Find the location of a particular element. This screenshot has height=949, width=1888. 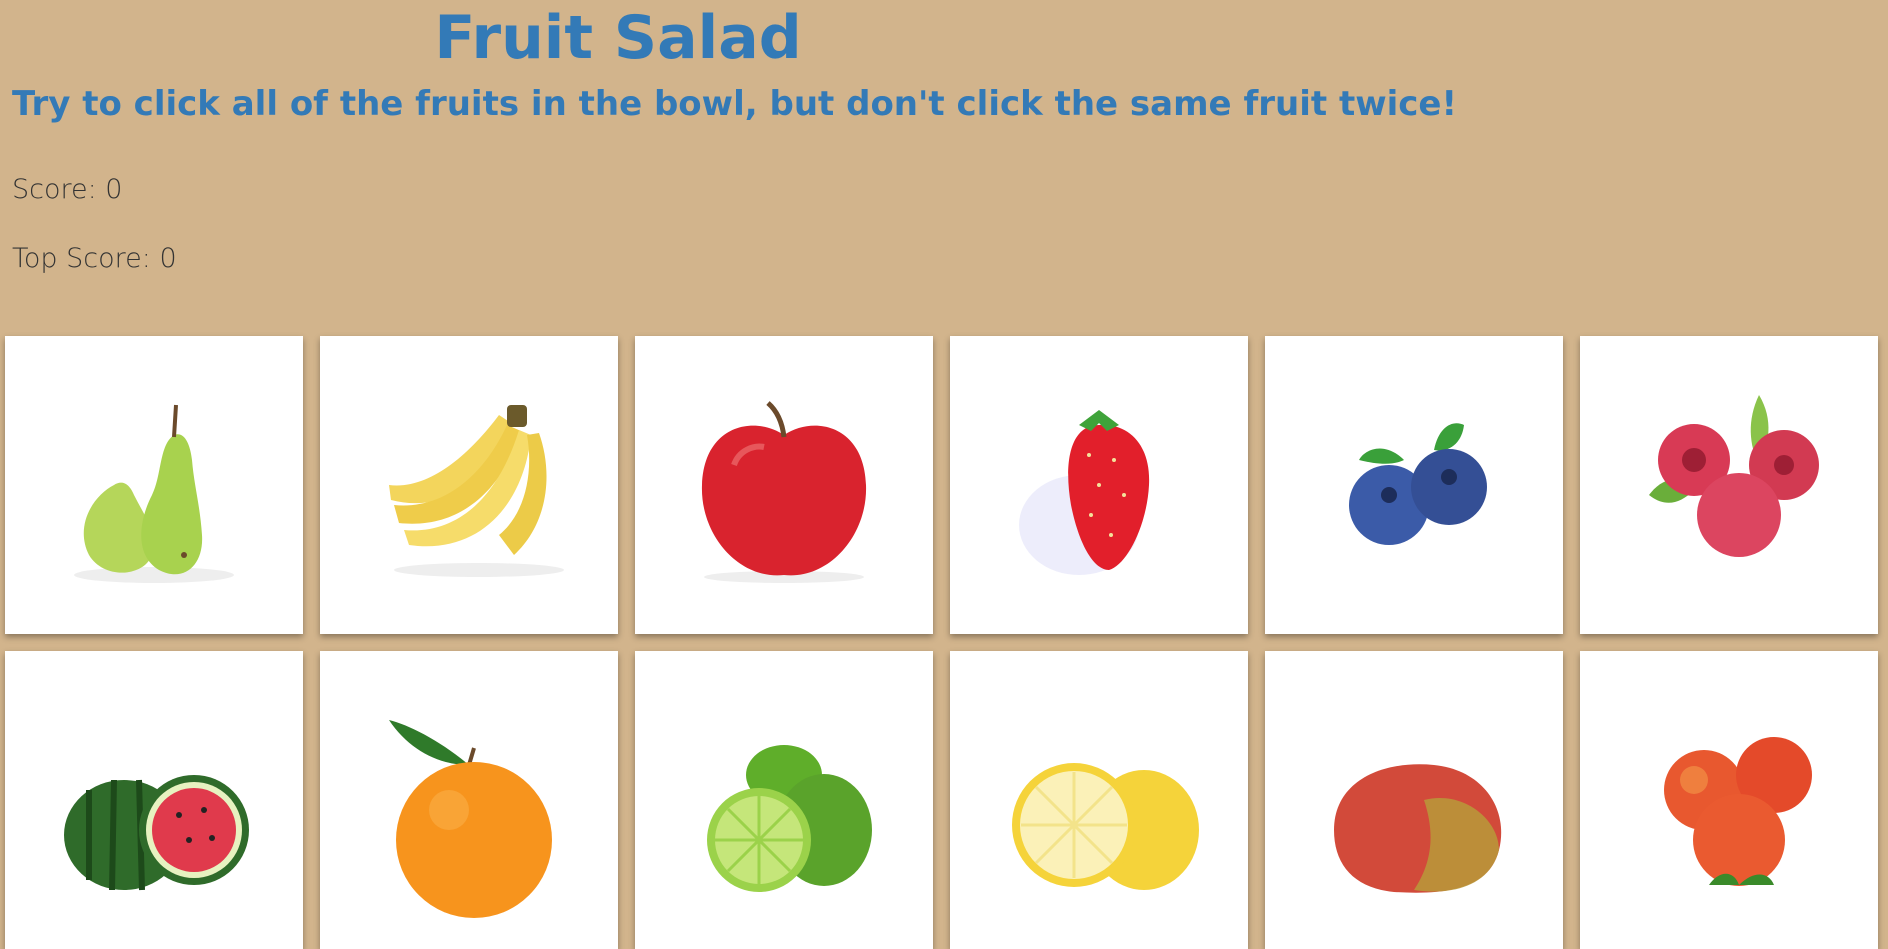

lime-icon is located at coordinates (789, 818).